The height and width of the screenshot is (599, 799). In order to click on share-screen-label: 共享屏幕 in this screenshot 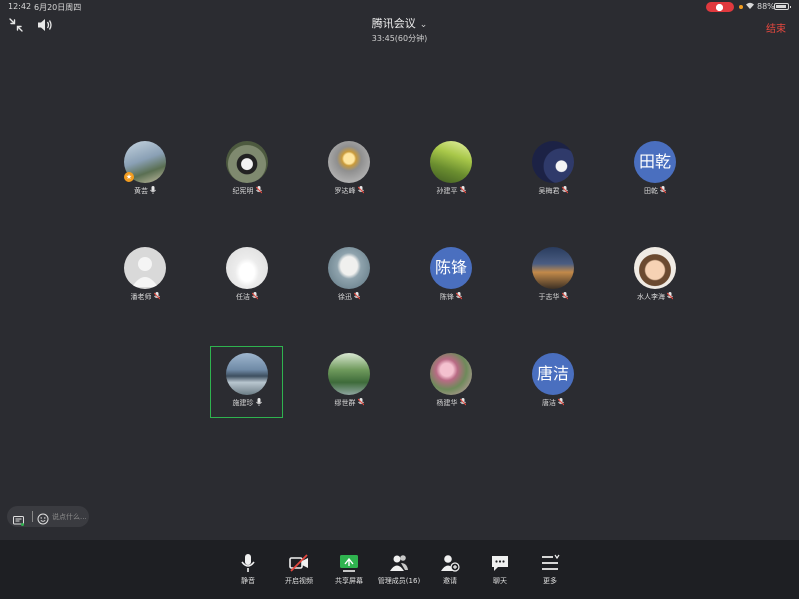, I will do `click(349, 581)`.